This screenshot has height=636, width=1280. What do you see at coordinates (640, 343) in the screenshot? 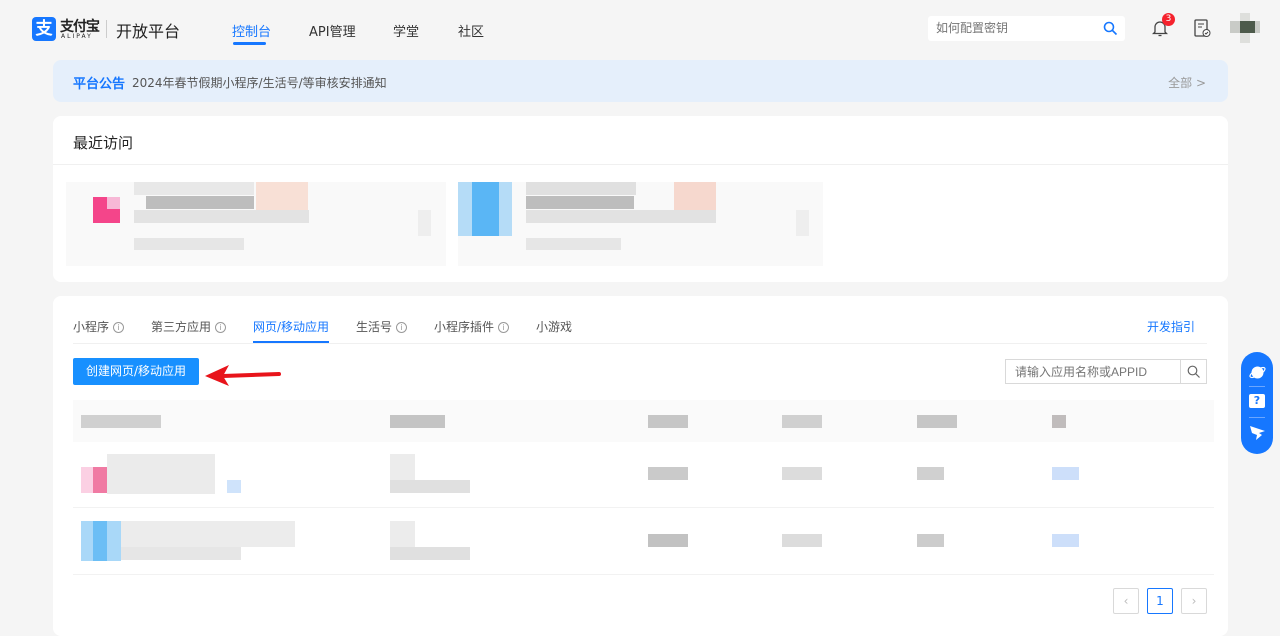
I see `tabs-divider` at bounding box center [640, 343].